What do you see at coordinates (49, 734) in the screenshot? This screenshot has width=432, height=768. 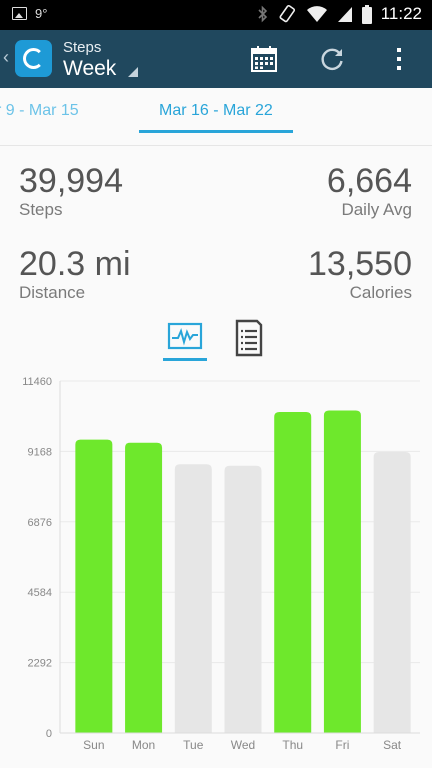 I see `y-tick-label: 0` at bounding box center [49, 734].